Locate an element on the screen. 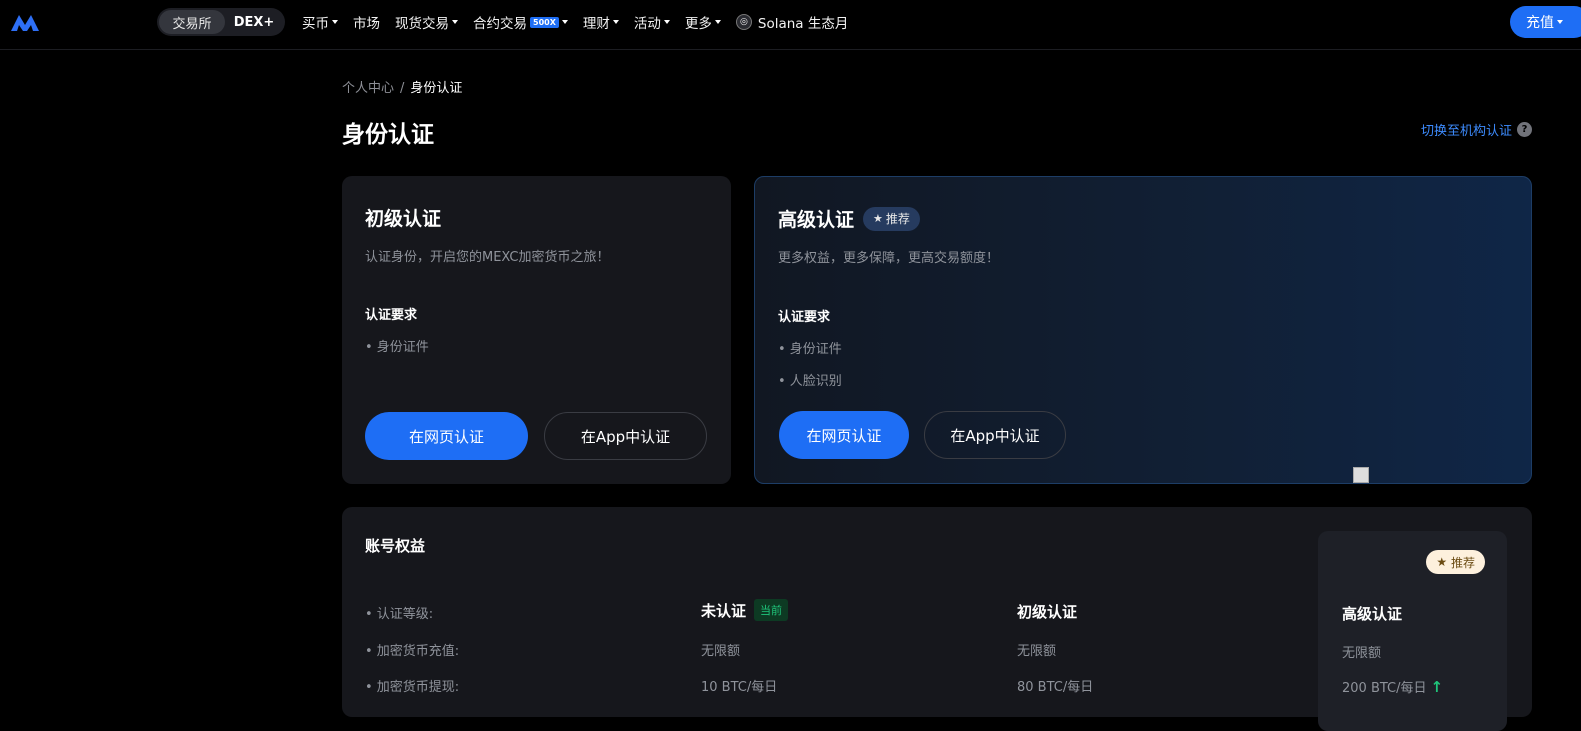  advanced-req-title: 认证要求 is located at coordinates (804, 317).